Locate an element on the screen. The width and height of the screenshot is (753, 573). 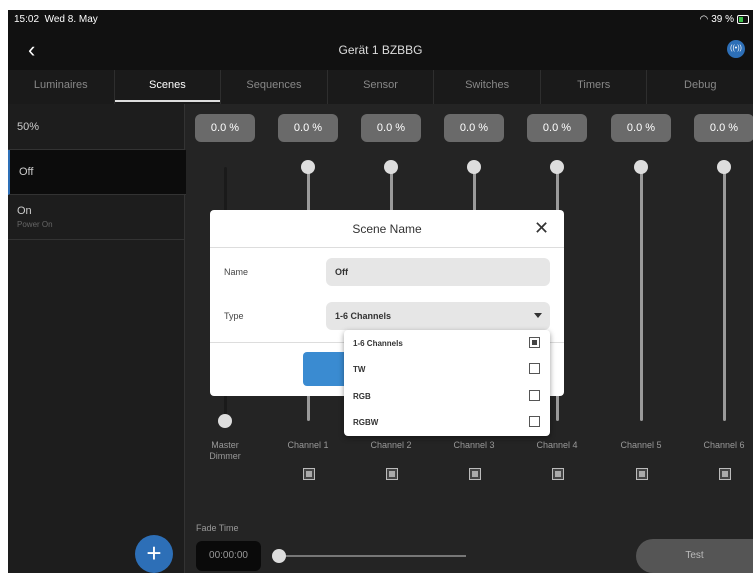
option-label: 1-6 Channels is located at coordinates (378, 343).